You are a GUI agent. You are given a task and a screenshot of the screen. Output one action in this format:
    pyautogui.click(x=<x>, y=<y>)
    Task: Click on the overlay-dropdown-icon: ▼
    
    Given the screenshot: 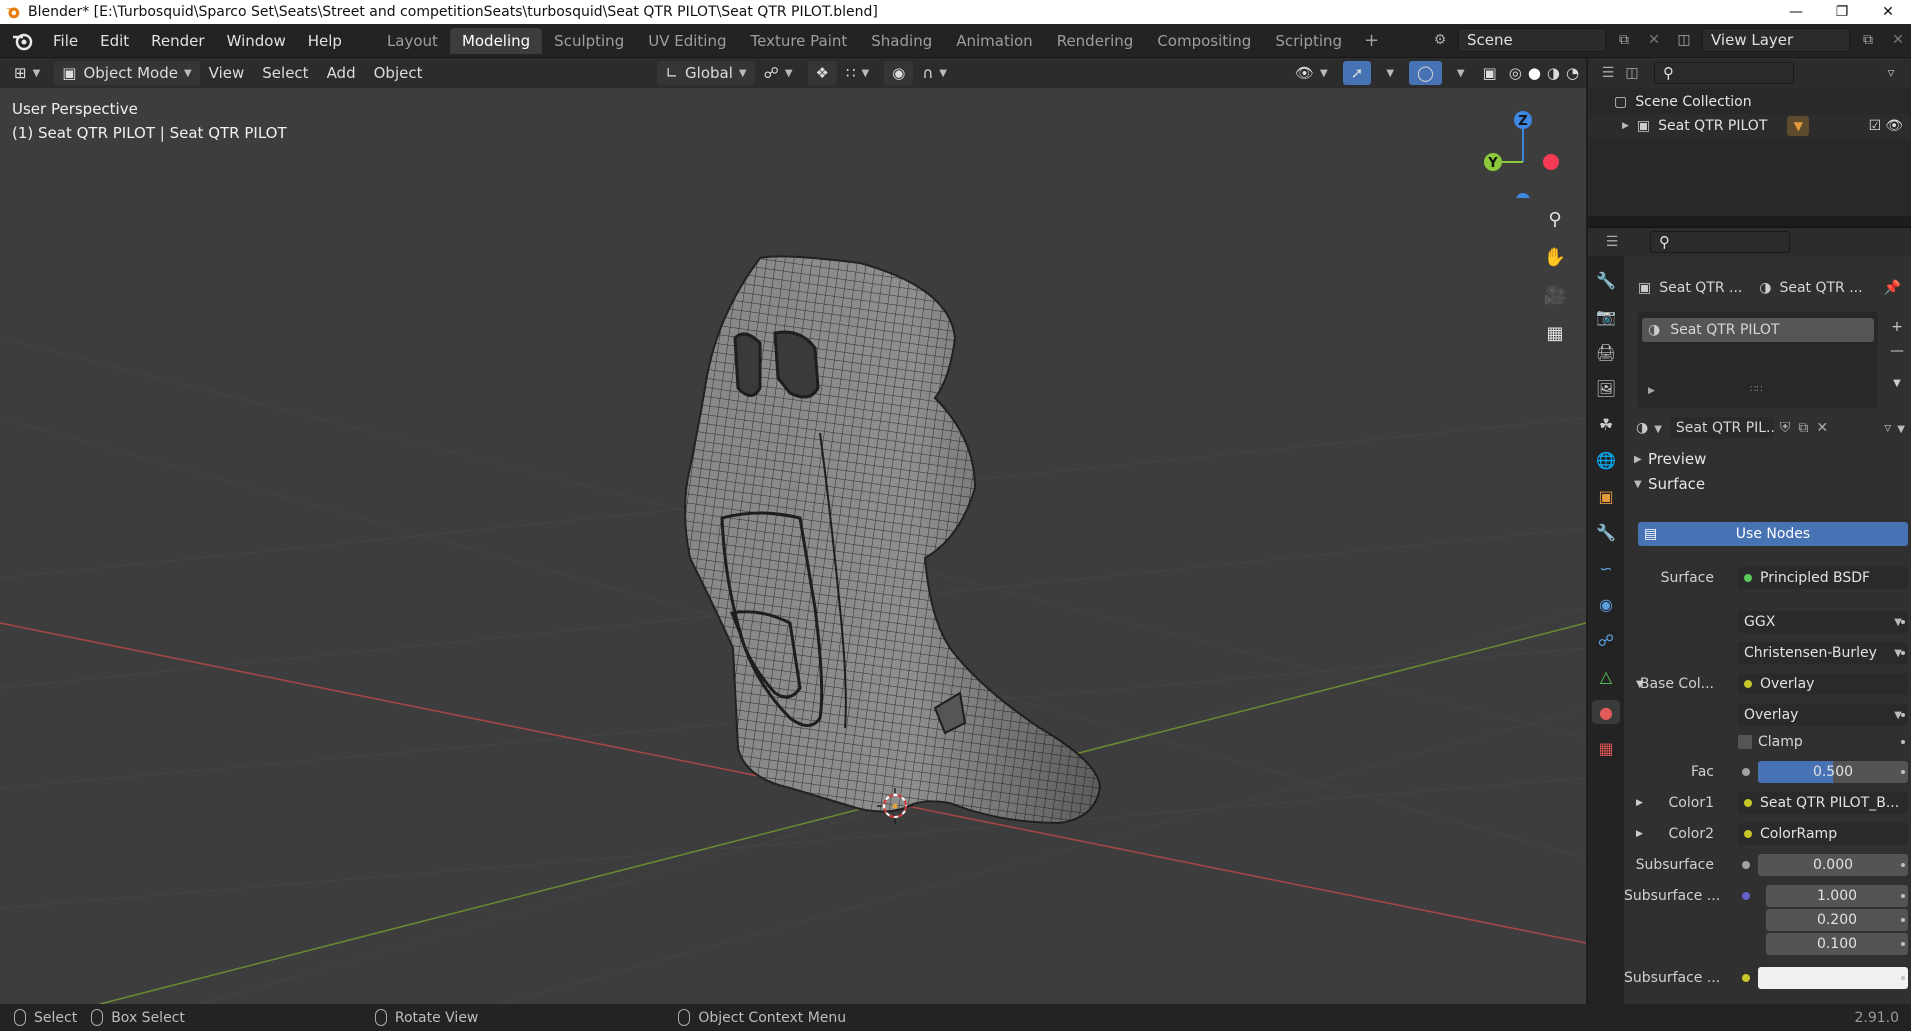 What is the action you would take?
    pyautogui.click(x=1458, y=73)
    